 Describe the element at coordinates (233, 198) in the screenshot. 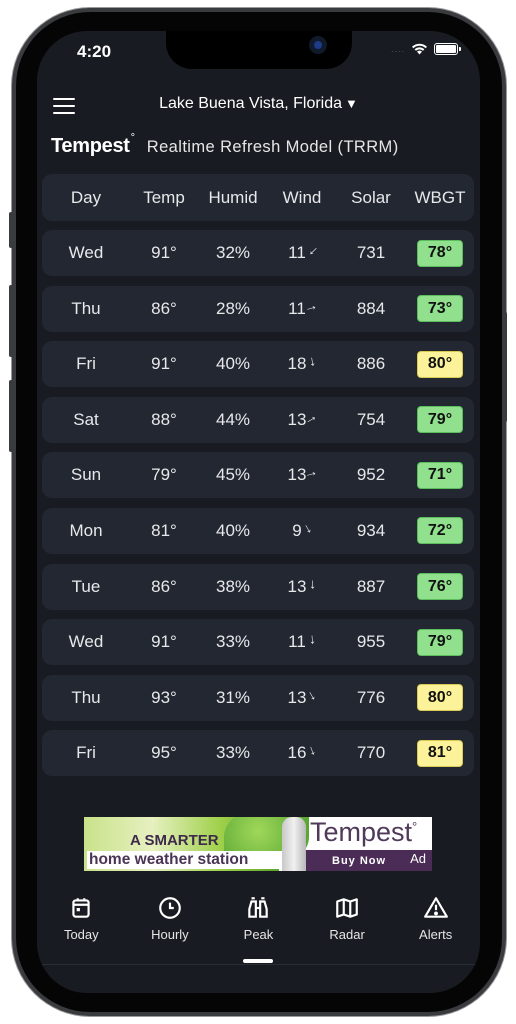

I see `column-header-humid: Humid` at that location.